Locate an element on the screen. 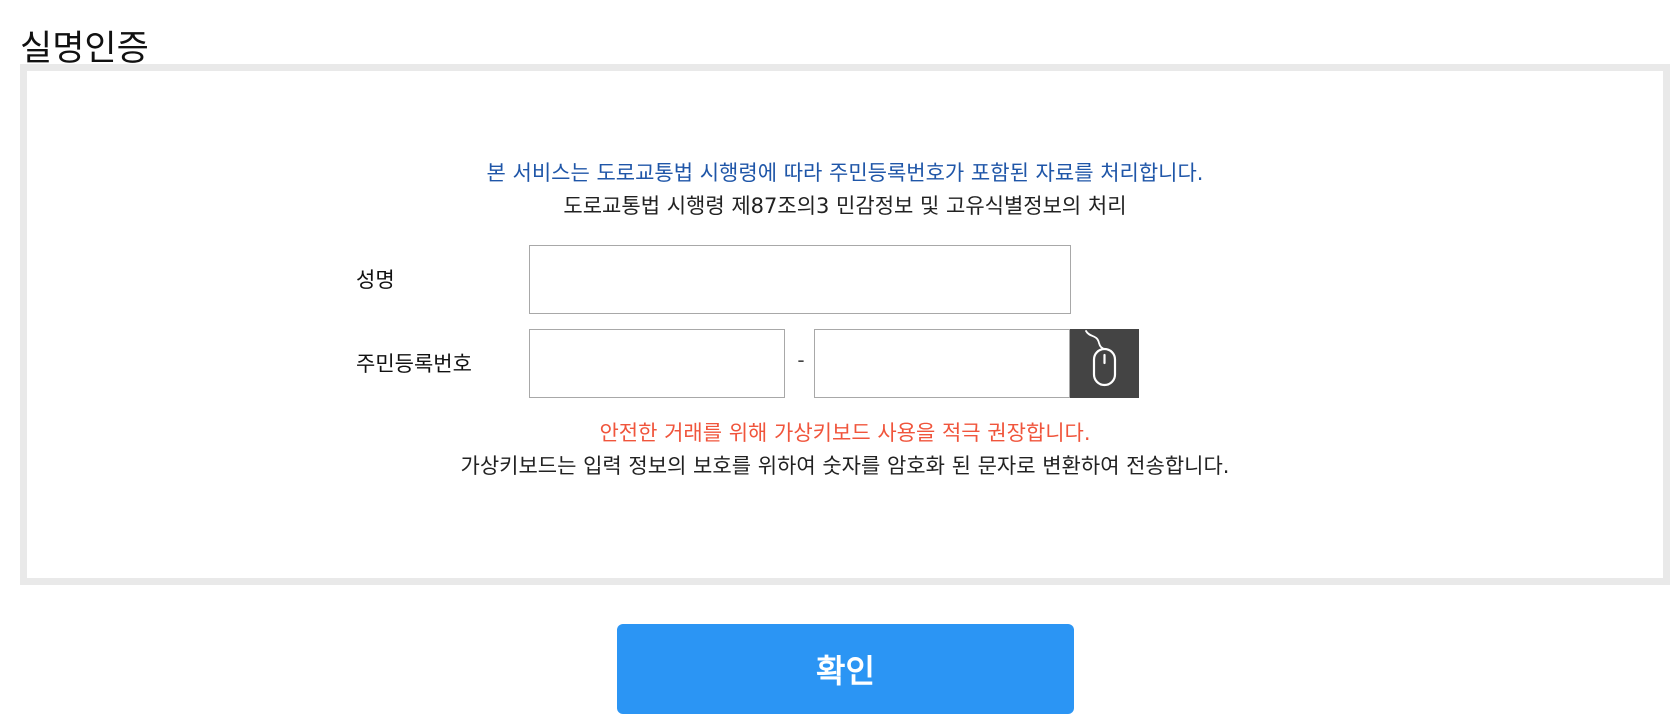  rrn-front-input is located at coordinates (657, 363).